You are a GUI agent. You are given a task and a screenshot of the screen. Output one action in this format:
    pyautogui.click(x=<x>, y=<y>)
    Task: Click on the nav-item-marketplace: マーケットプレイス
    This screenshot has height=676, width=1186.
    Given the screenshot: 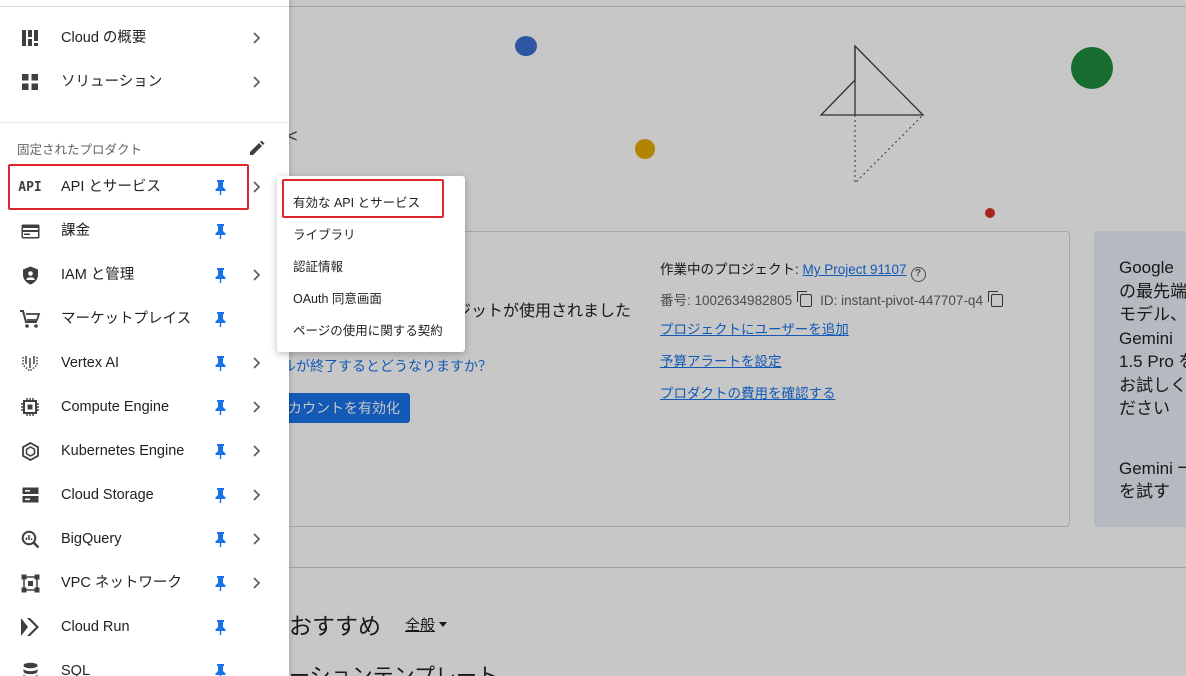 What is the action you would take?
    pyautogui.click(x=144, y=319)
    